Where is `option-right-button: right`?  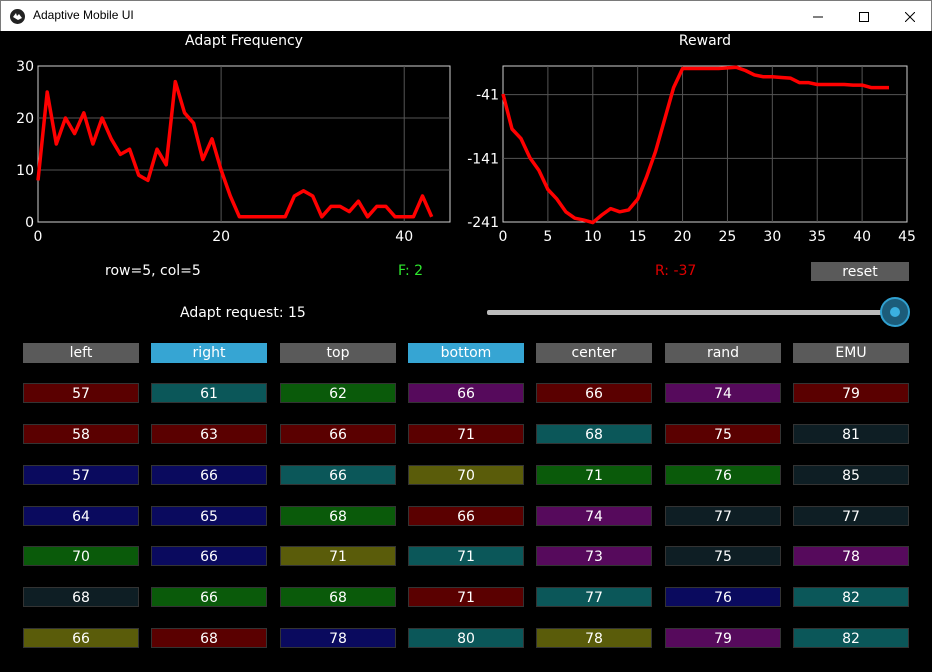
option-right-button: right is located at coordinates (209, 353).